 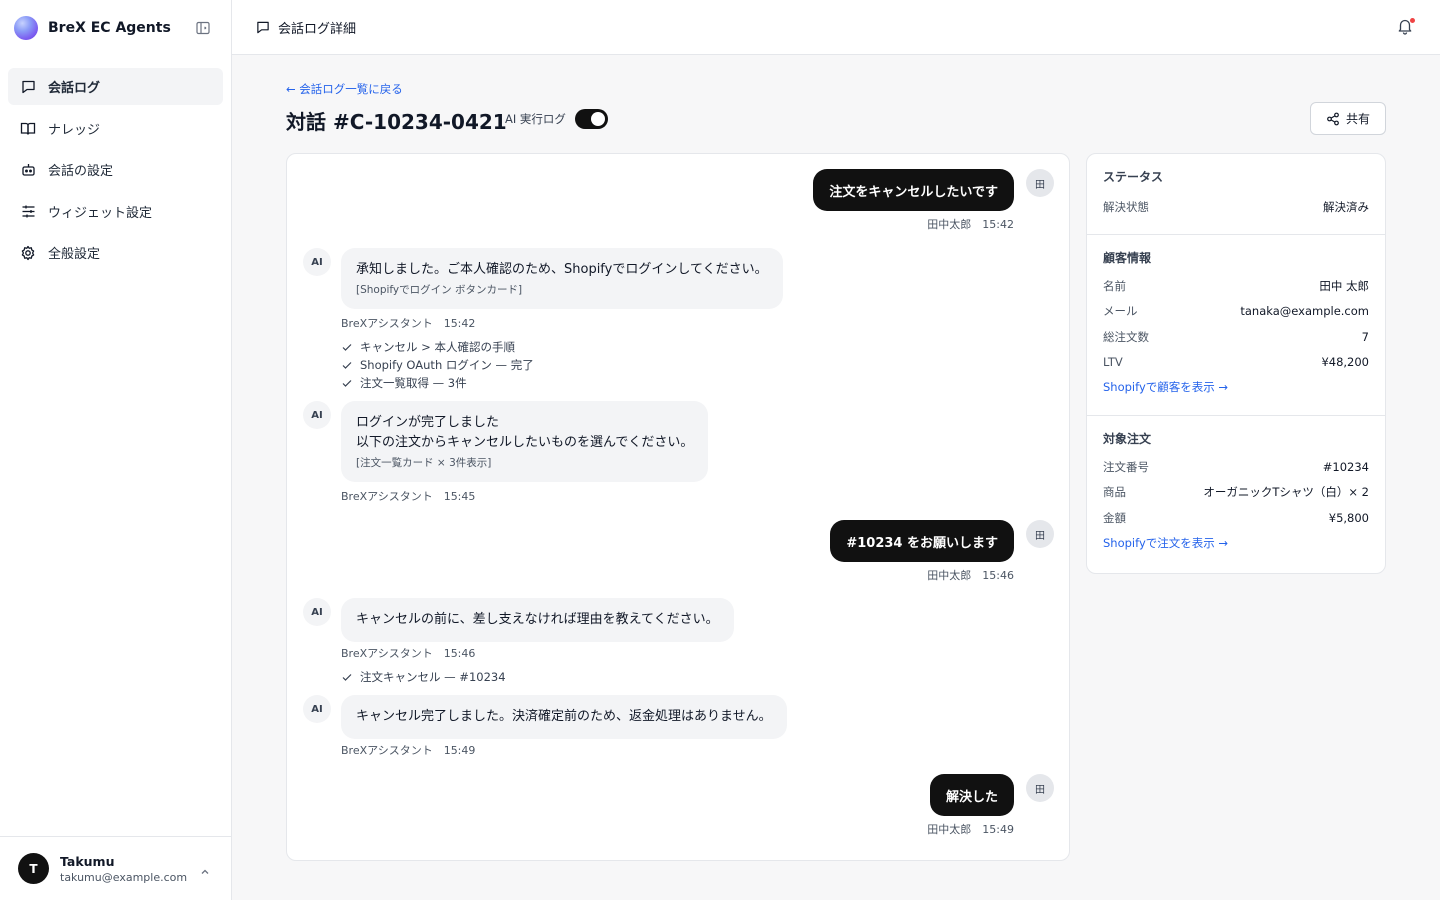 What do you see at coordinates (74, 254) in the screenshot?
I see `sidebar-item-label: 全般設定` at bounding box center [74, 254].